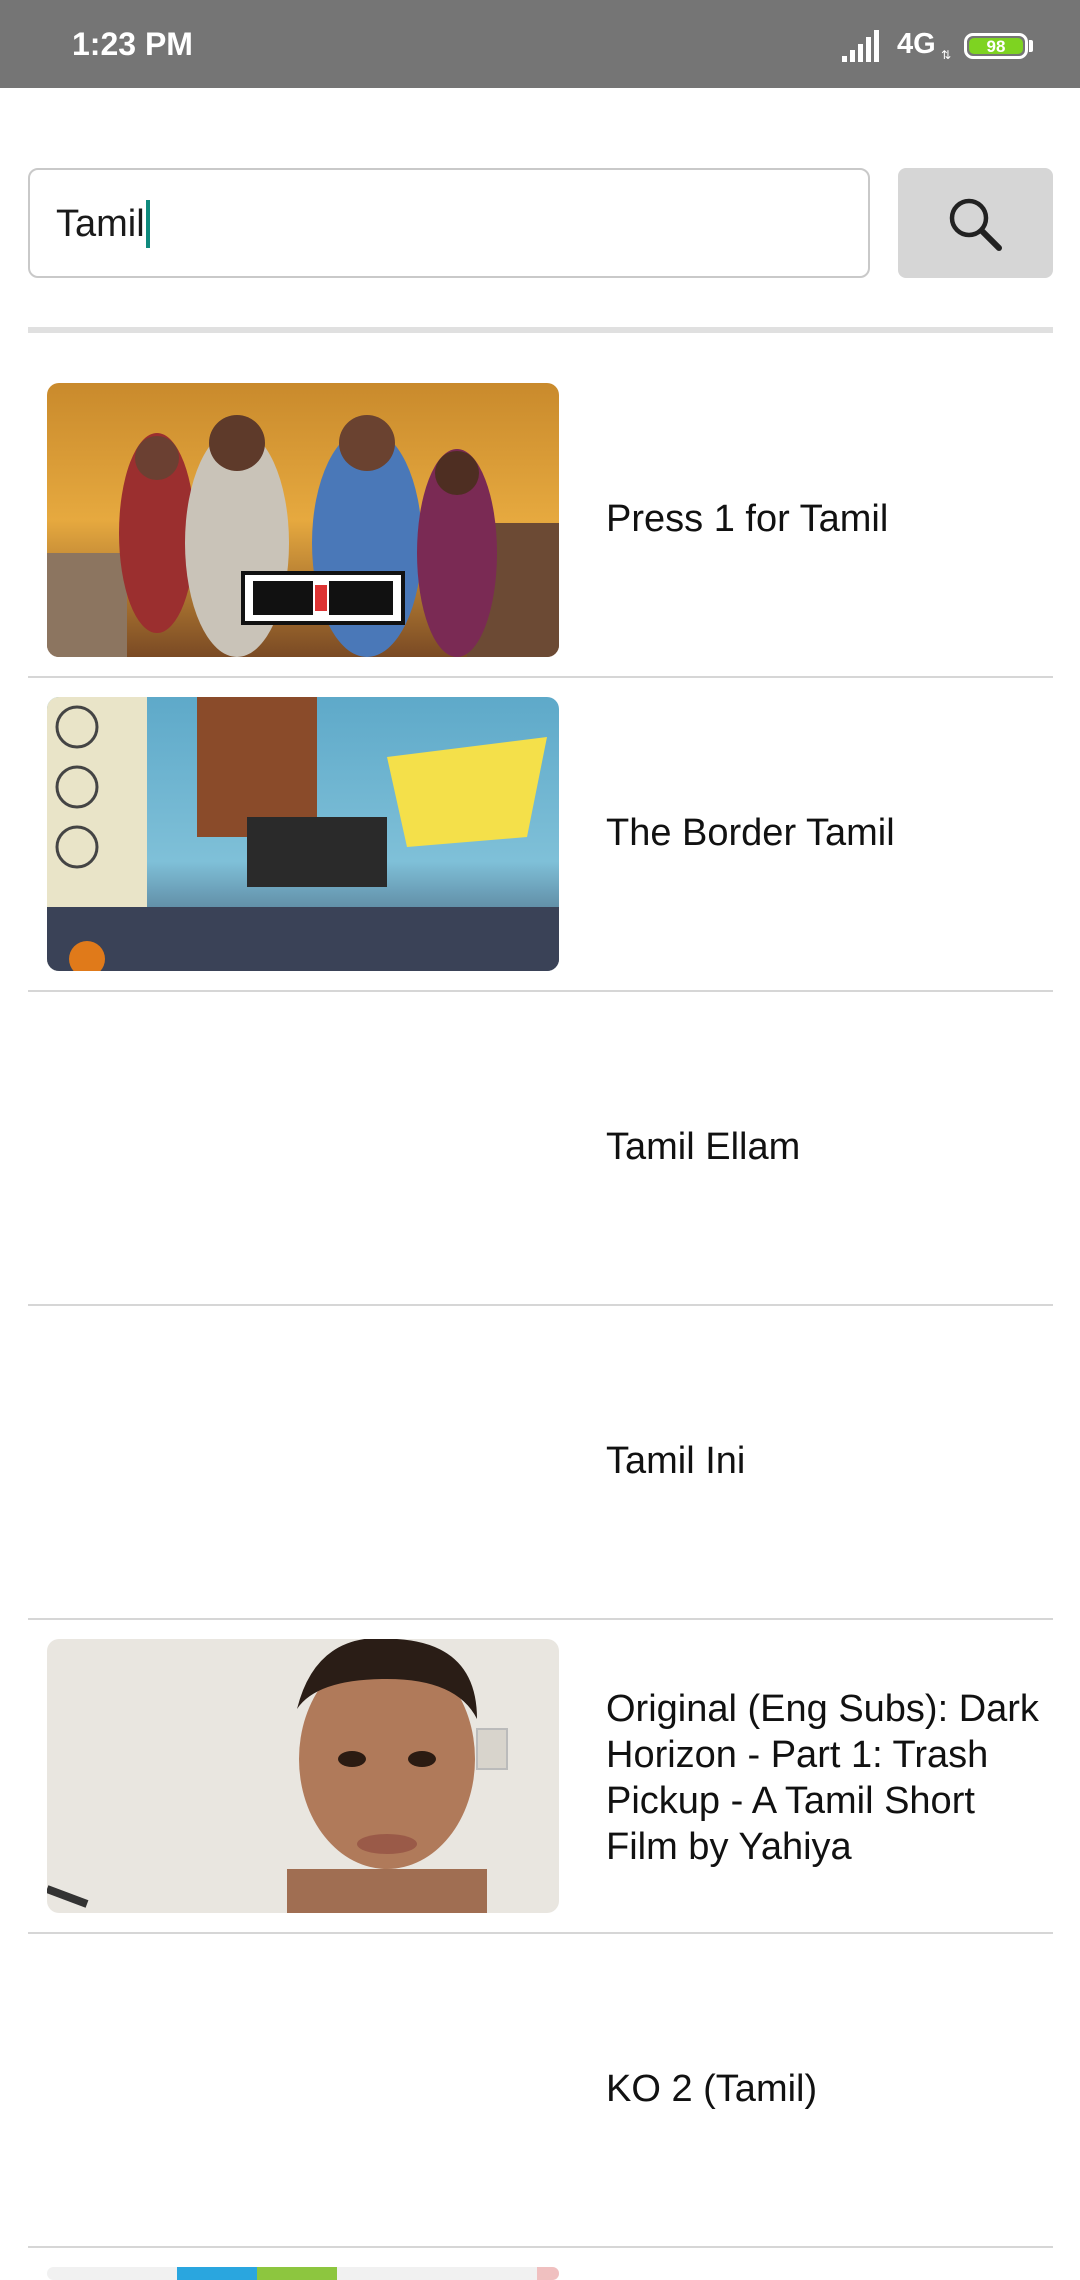 The width and height of the screenshot is (1080, 2280). I want to click on data-activity-icon: ⇅, so click(946, 55).